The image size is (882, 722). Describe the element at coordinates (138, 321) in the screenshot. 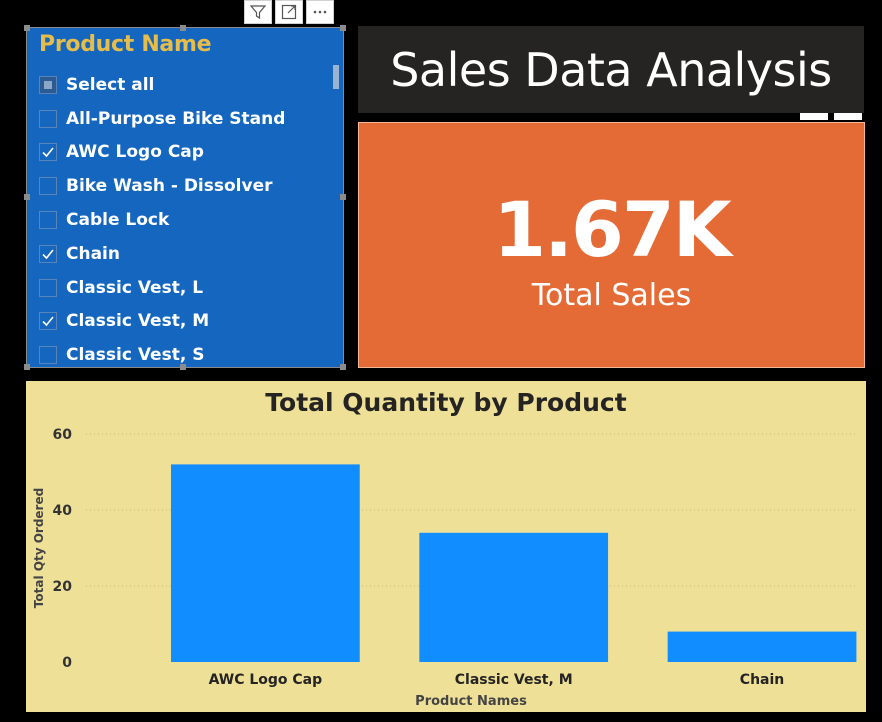

I see `slicer-item-label: Classic Vest, M` at that location.